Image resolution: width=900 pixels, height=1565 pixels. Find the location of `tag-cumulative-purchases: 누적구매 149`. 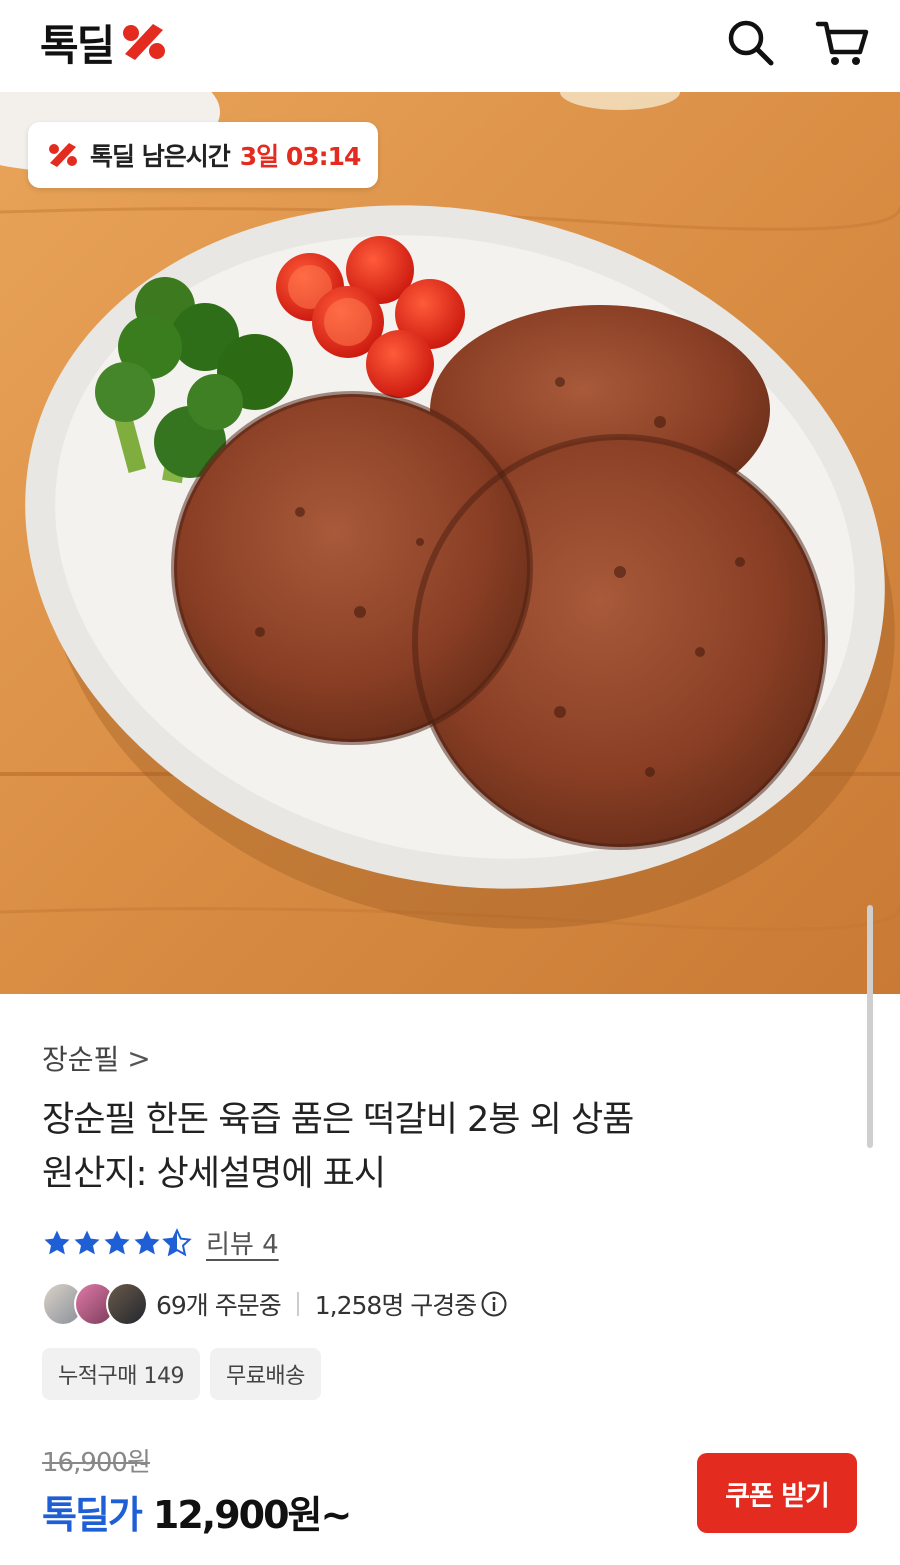

tag-cumulative-purchases: 누적구매 149 is located at coordinates (121, 1374).